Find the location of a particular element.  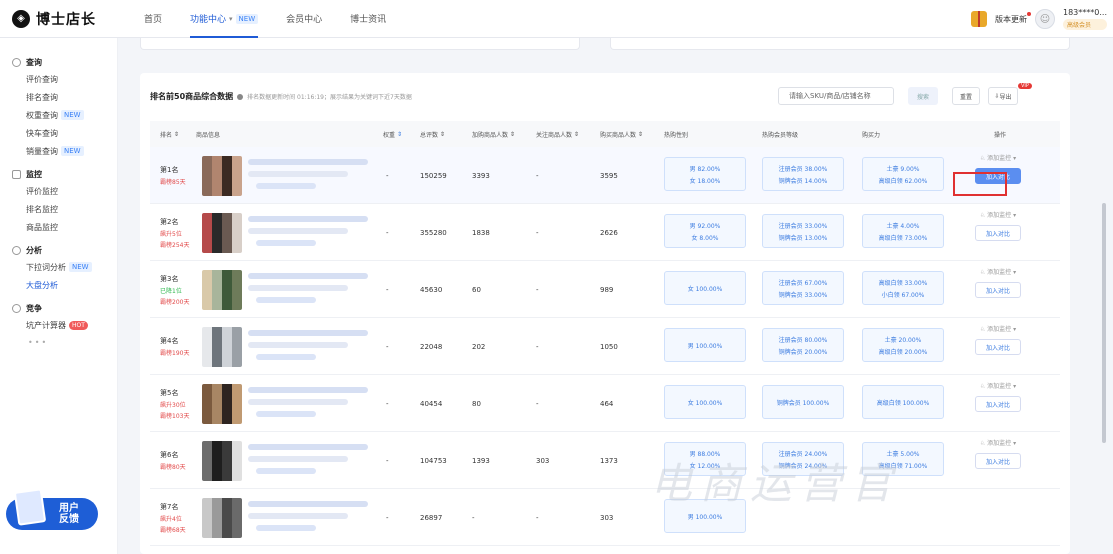

gender-box: 男 100.00% is located at coordinates (705, 345).